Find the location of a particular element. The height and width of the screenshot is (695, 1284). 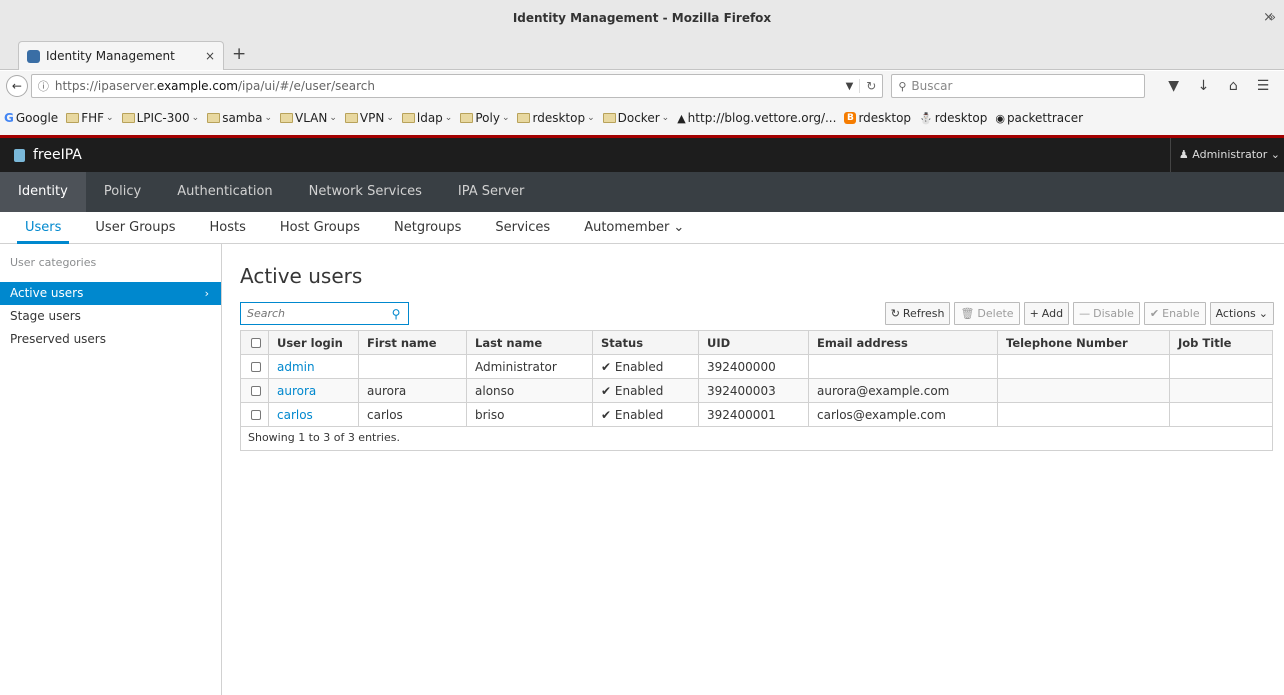

column-header: First name is located at coordinates (412, 342).